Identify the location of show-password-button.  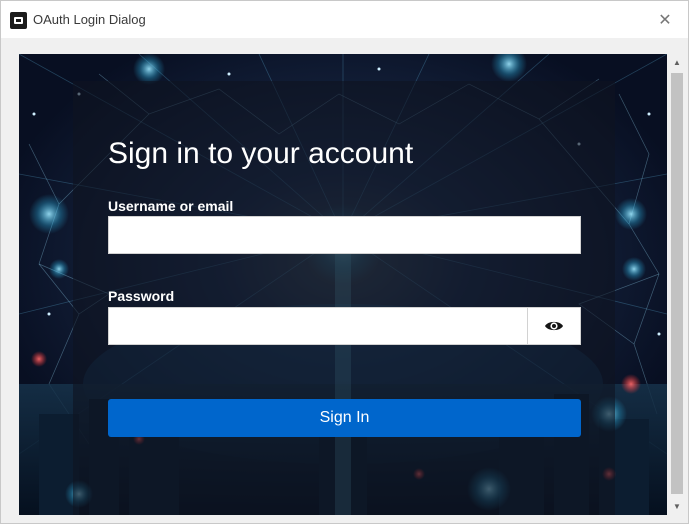
(554, 326).